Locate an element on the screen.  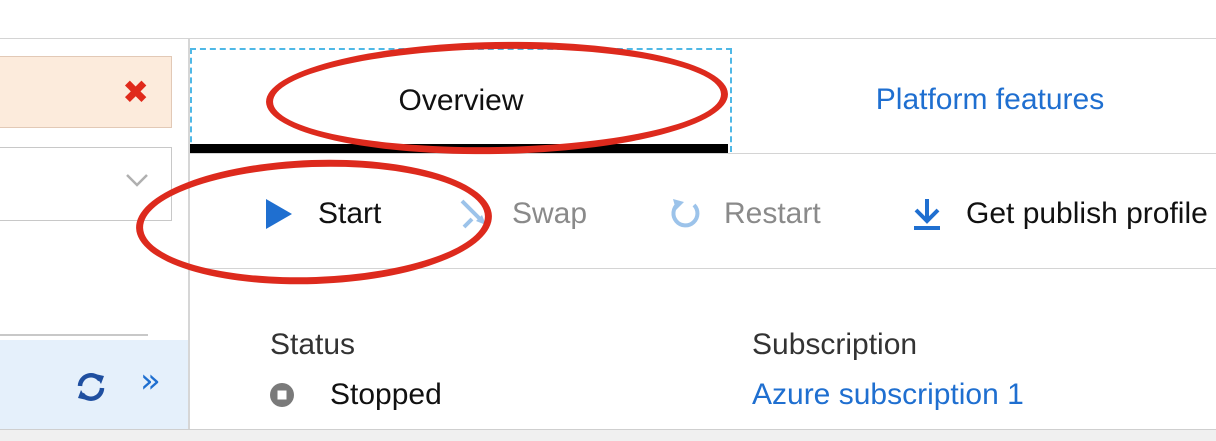
get-publish-profile-button: Get publish profile is located at coordinates (1059, 214).